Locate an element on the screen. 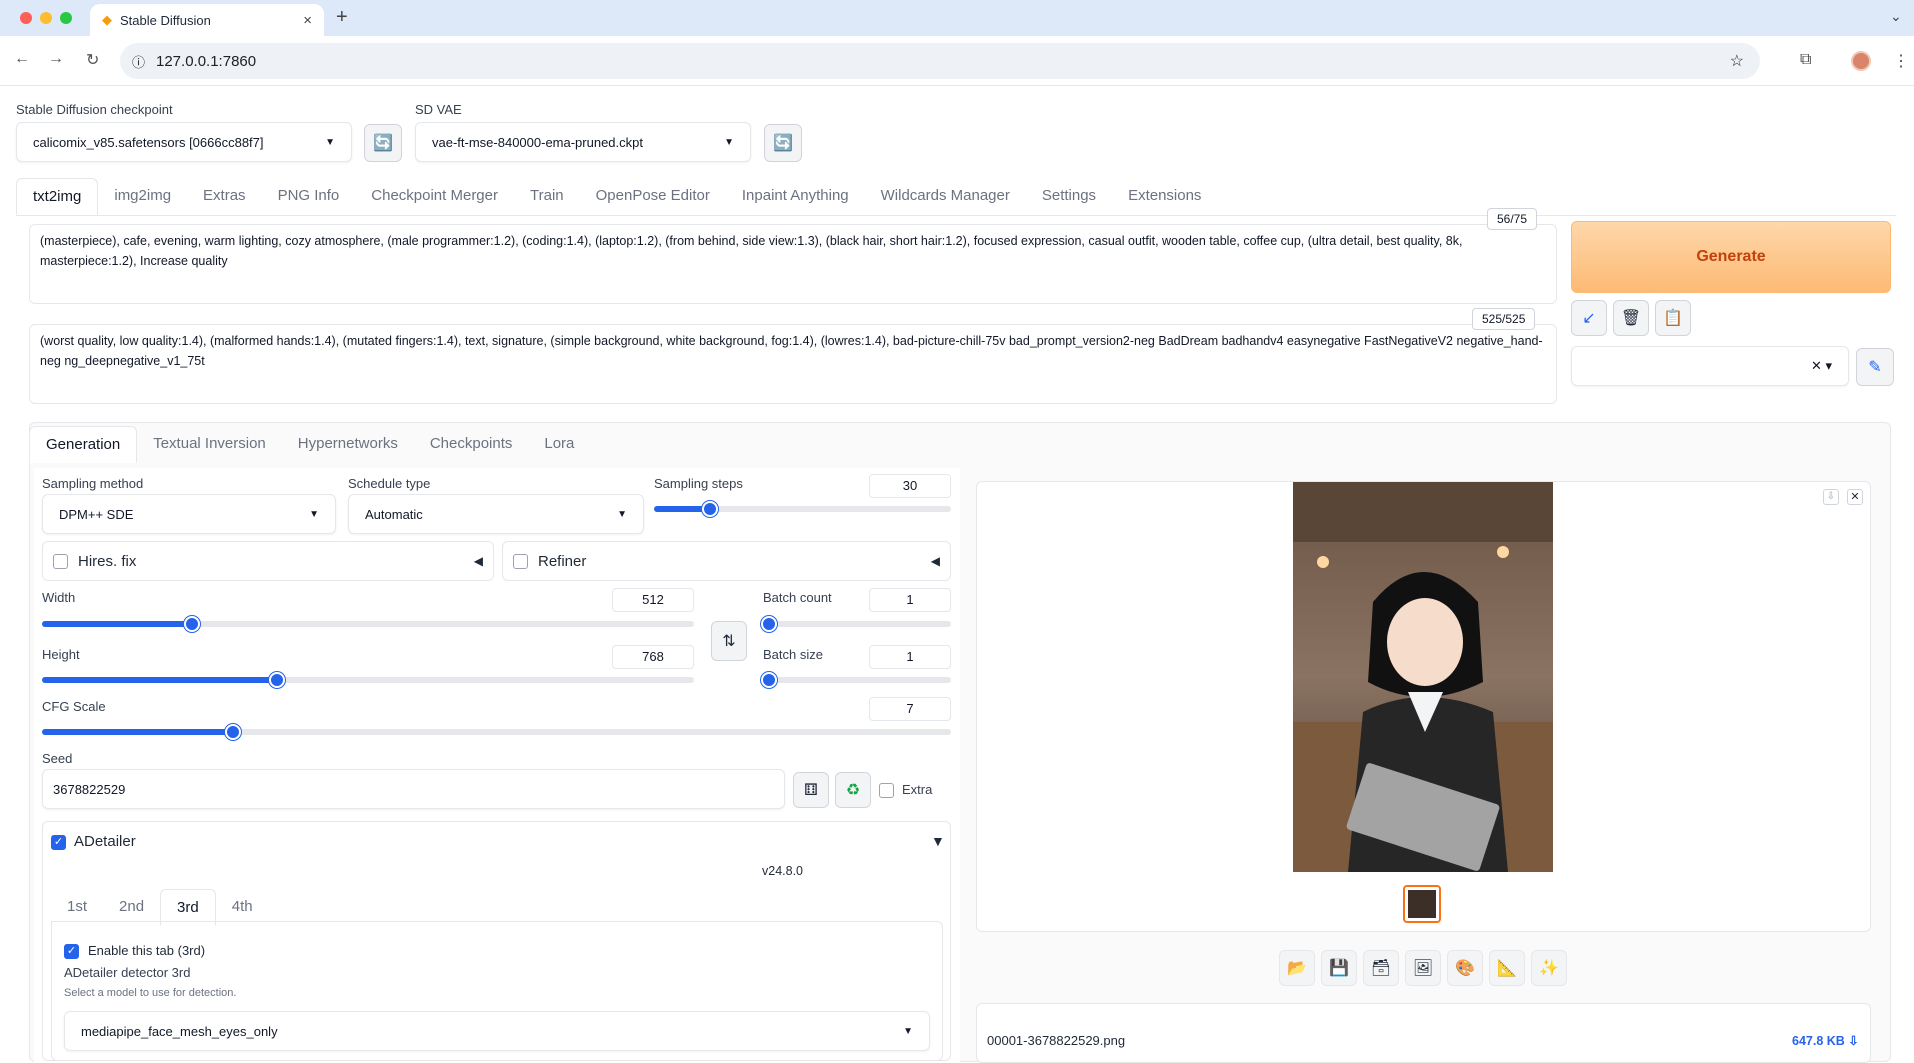  minimize-window-button is located at coordinates (46, 18).